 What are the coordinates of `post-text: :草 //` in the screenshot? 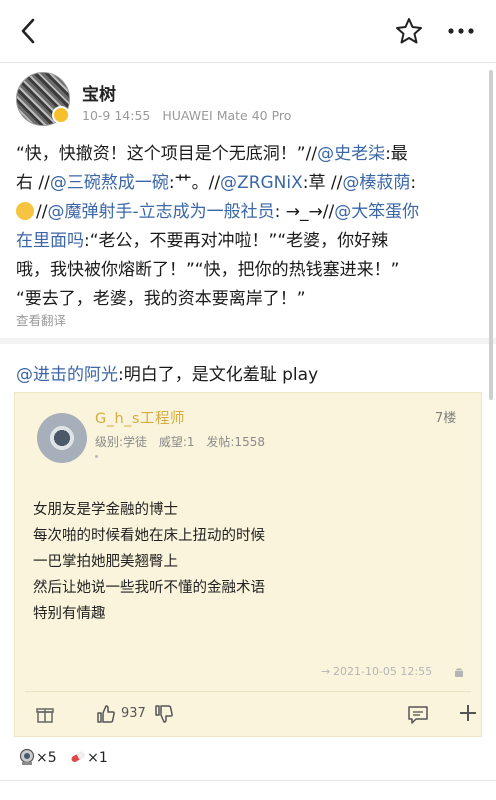 It's located at (322, 183).